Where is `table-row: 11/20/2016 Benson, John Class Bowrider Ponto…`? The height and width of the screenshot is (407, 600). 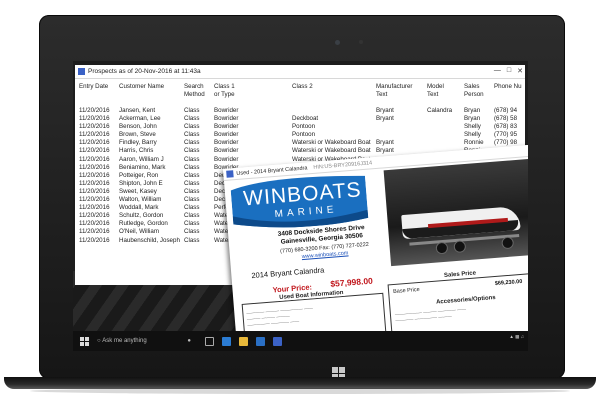
table-row: 11/20/2016 Benson, John Class Bowrider Ponto… is located at coordinates (302, 127).